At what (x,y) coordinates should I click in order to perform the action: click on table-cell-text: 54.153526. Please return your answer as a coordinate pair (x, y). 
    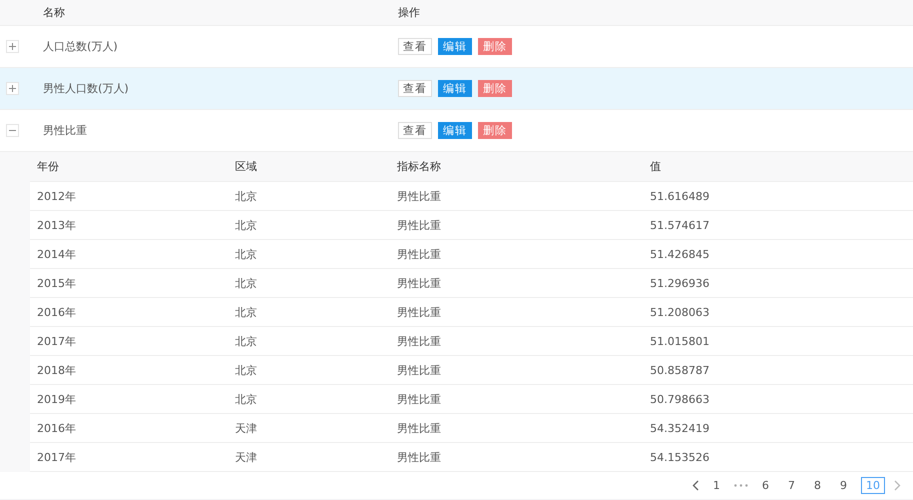
    Looking at the image, I should click on (680, 457).